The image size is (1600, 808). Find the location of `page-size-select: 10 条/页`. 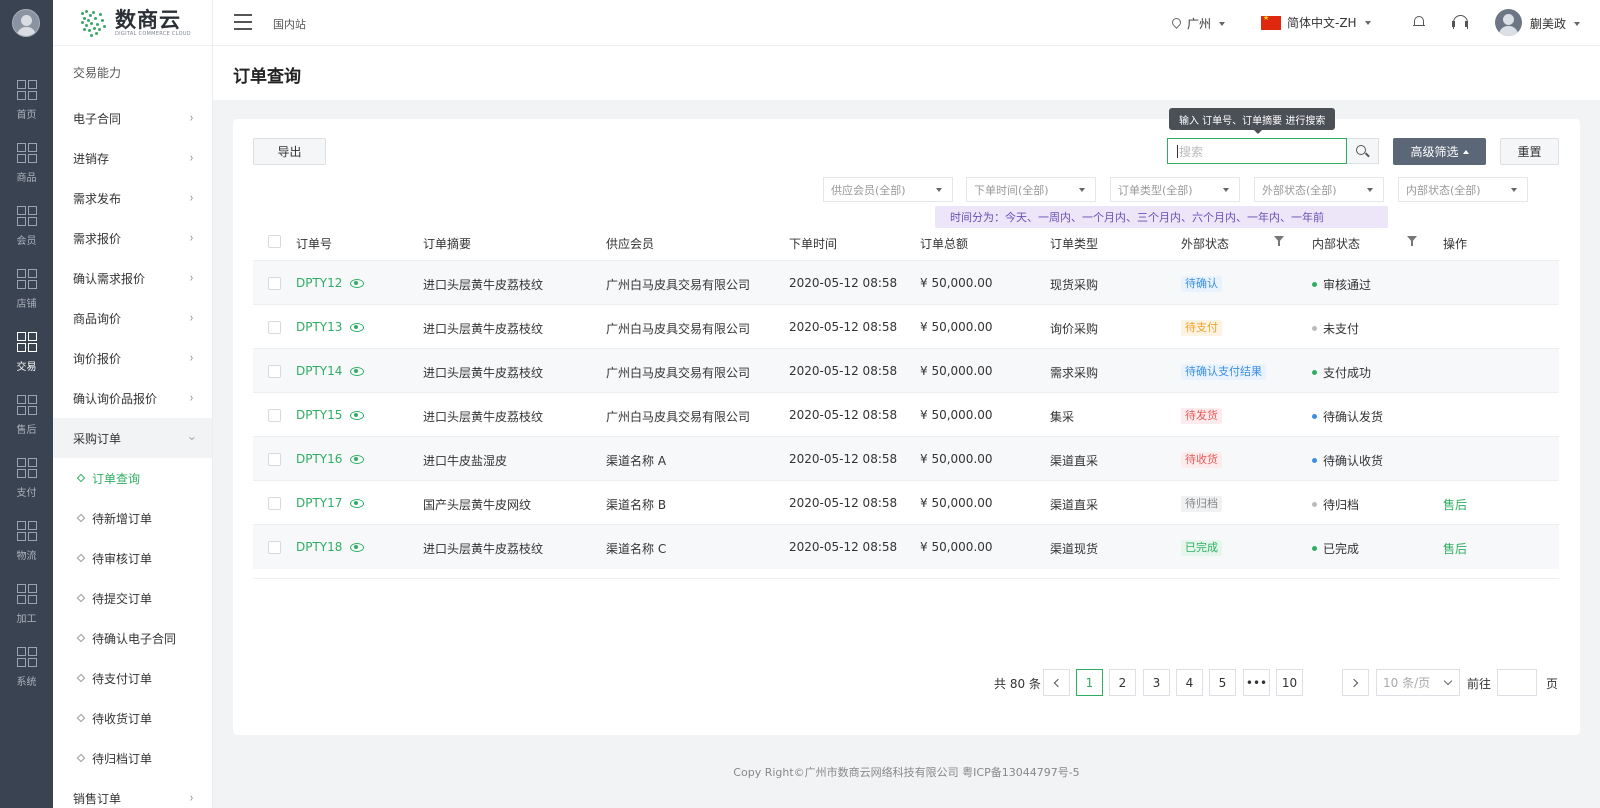

page-size-select: 10 条/页 is located at coordinates (1418, 682).